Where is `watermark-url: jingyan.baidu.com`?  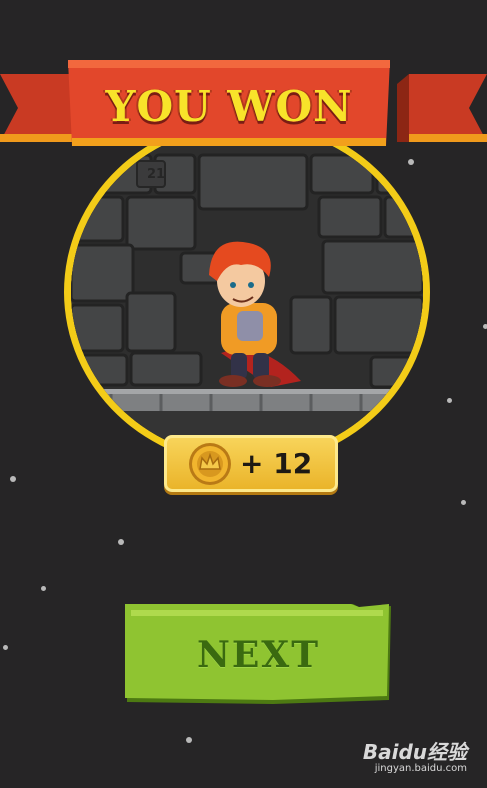
watermark-url: jingyan.baidu.com is located at coordinates (420, 768).